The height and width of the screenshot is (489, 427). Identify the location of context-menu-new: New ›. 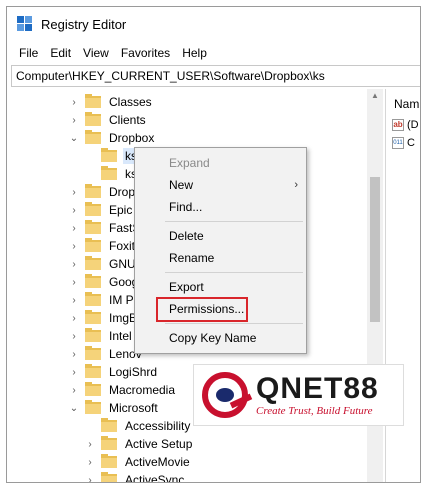
(220, 185).